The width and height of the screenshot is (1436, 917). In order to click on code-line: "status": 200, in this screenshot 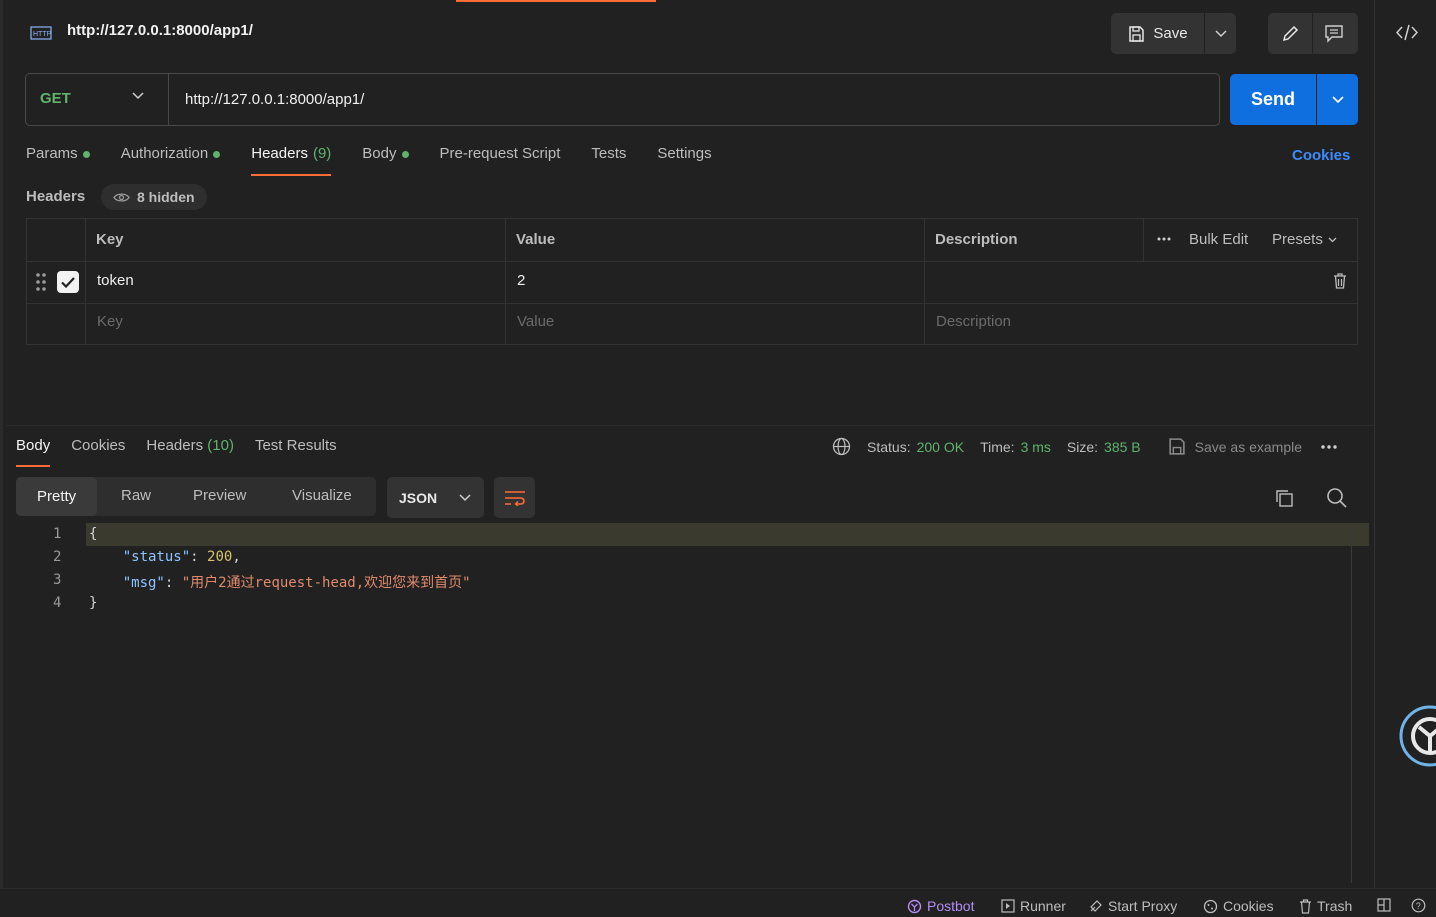, I will do `click(181, 557)`.